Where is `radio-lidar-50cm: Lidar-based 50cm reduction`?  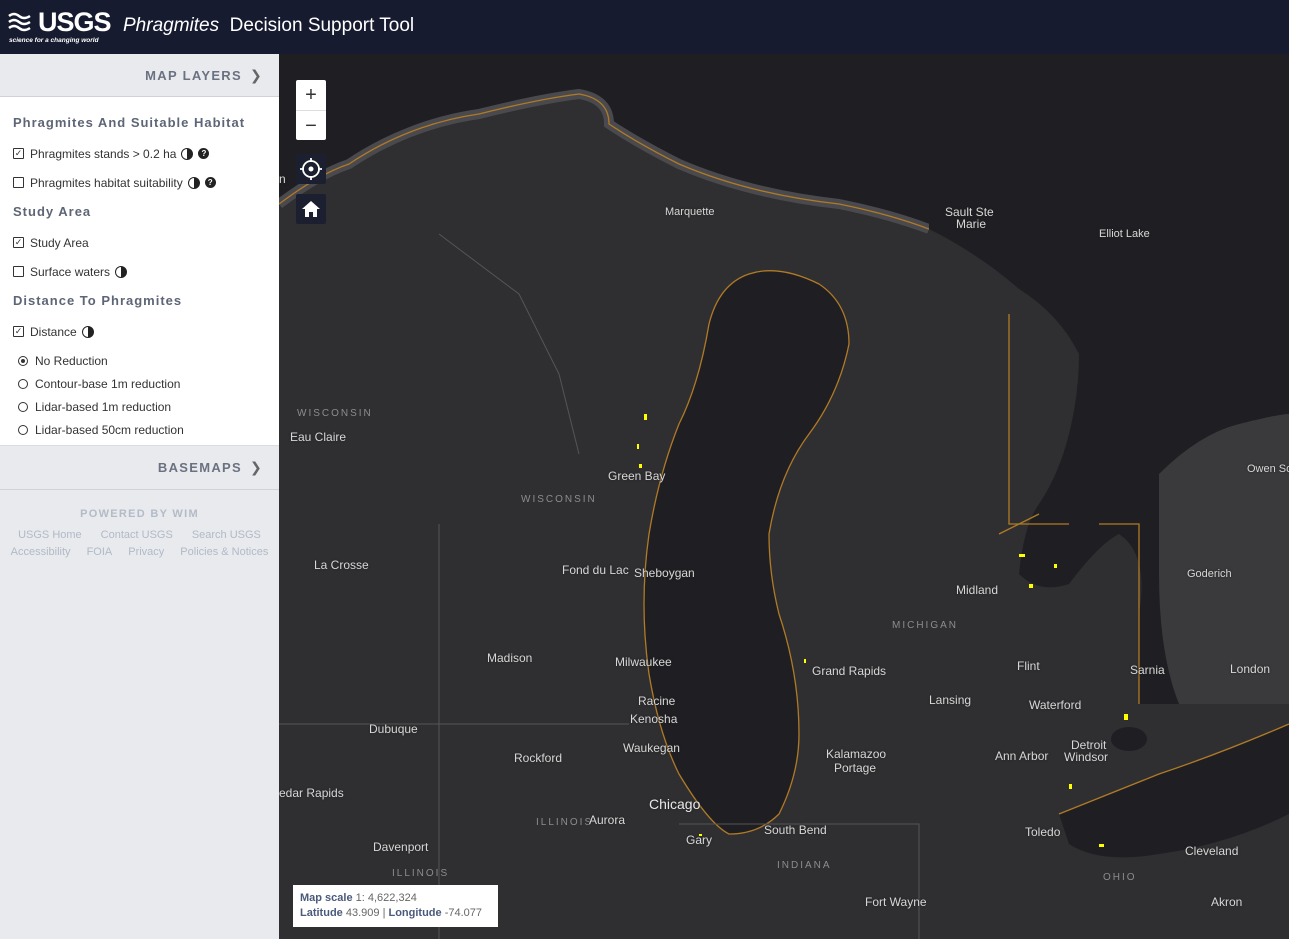 radio-lidar-50cm: Lidar-based 50cm reduction is located at coordinates (146, 429).